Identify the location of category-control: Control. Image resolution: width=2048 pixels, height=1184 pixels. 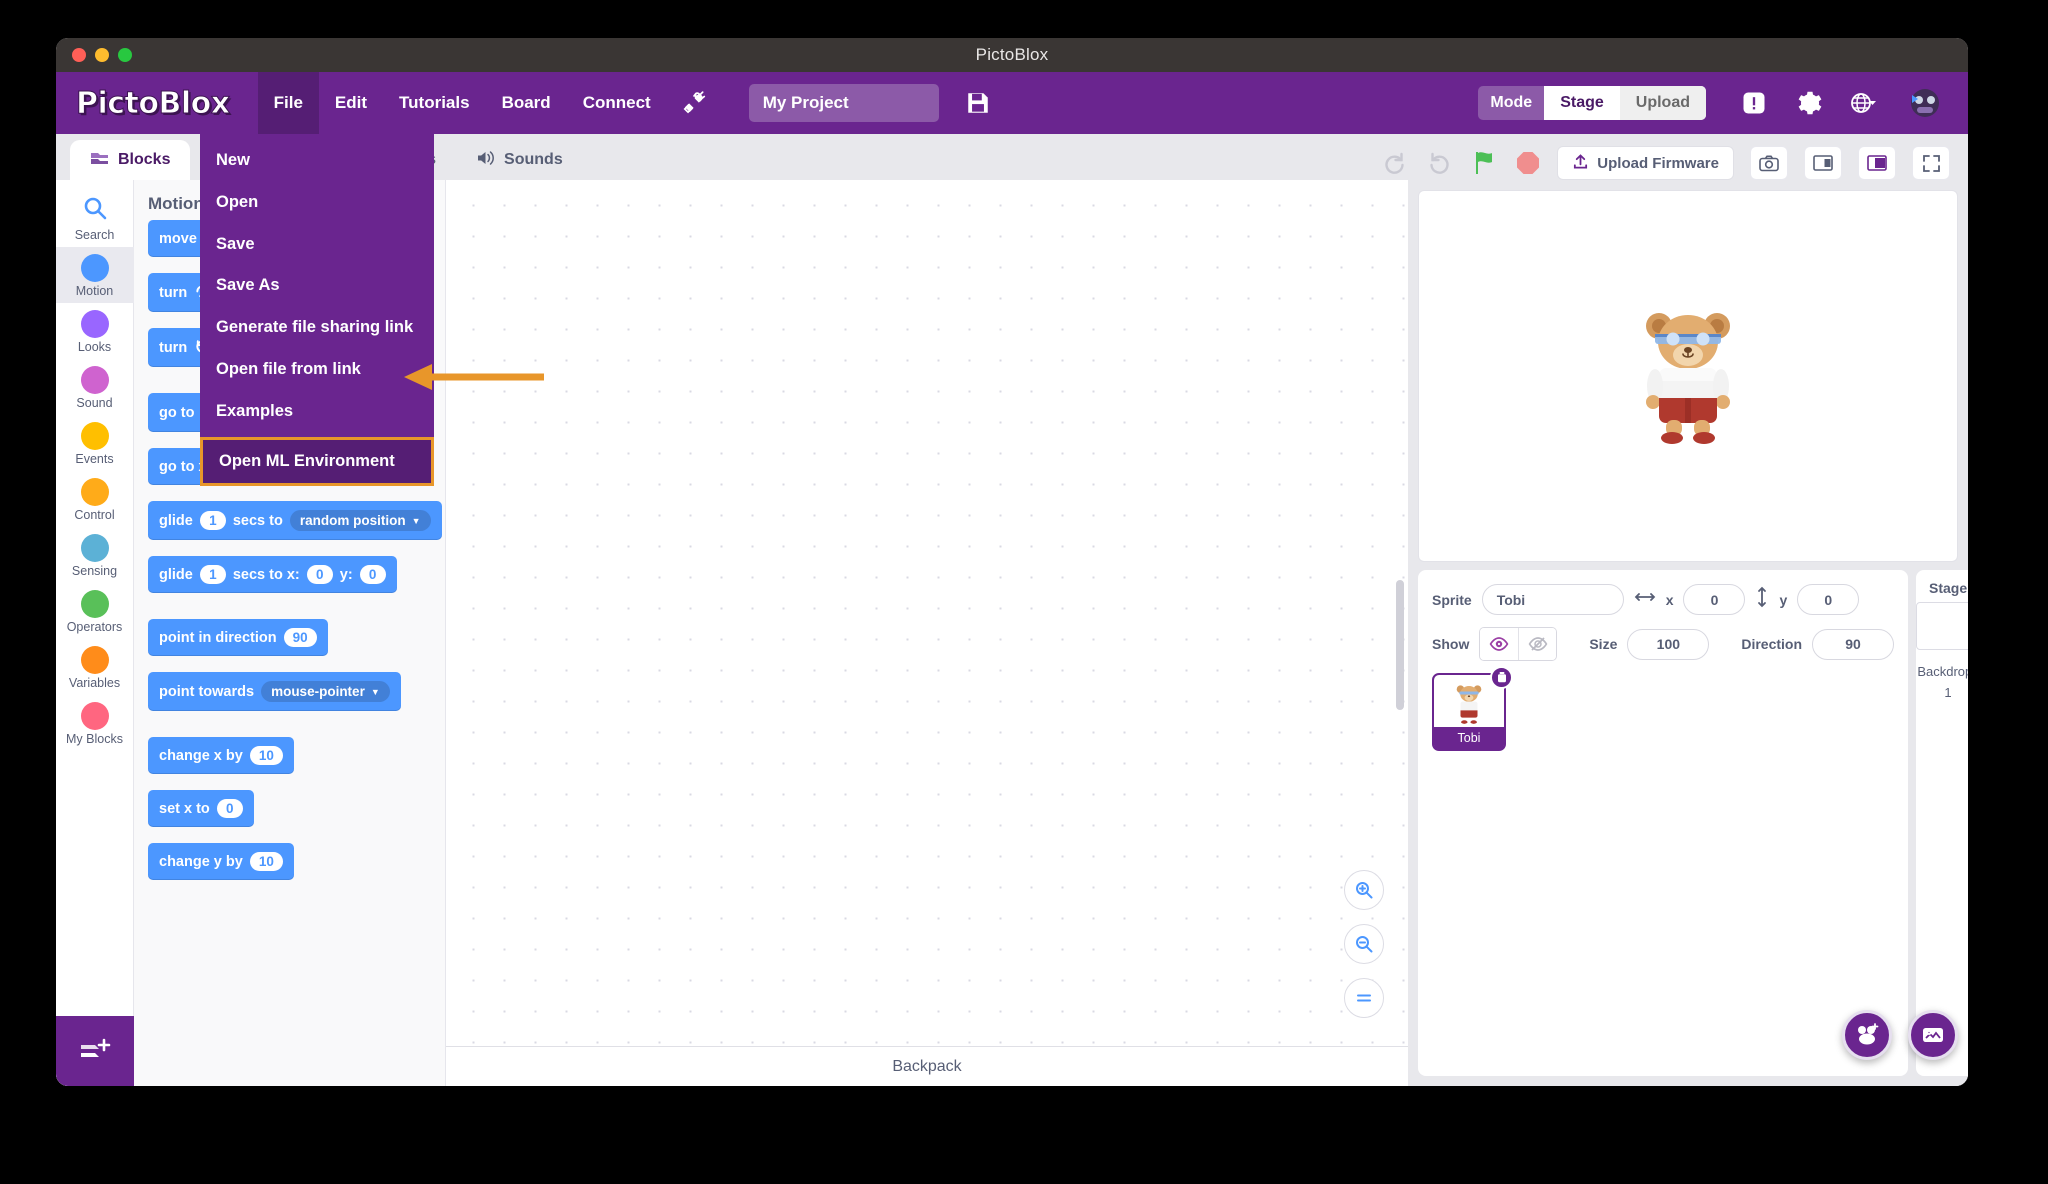
(95, 499).